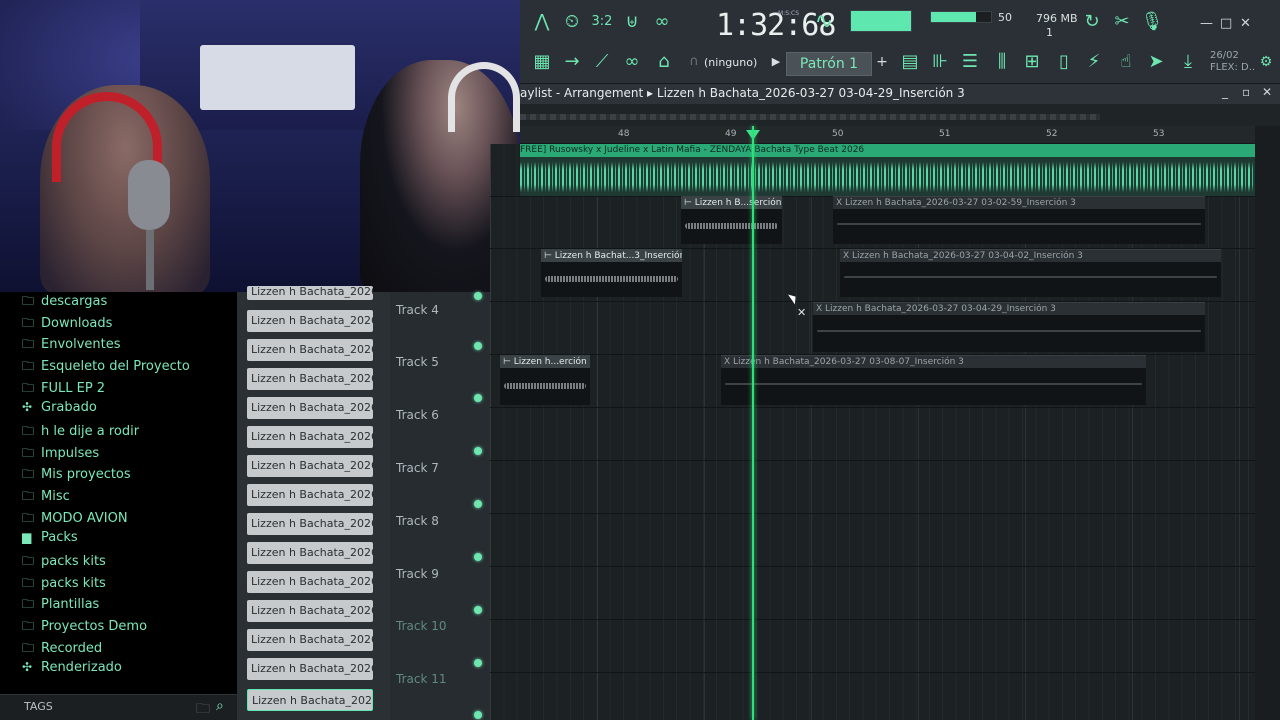 This screenshot has height=720, width=1280. Describe the element at coordinates (1226, 23) in the screenshot. I see `maximize-icon: □` at that location.